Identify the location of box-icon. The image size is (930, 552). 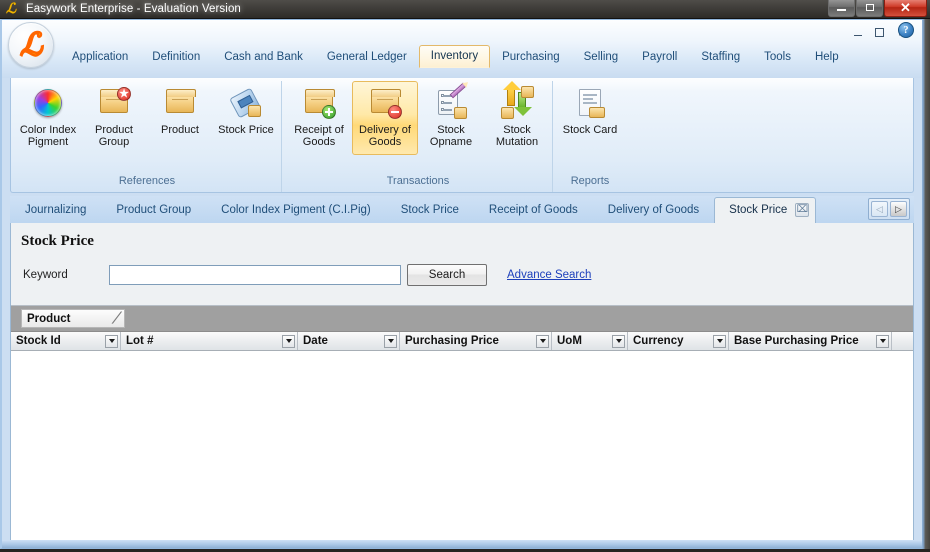
(254, 111).